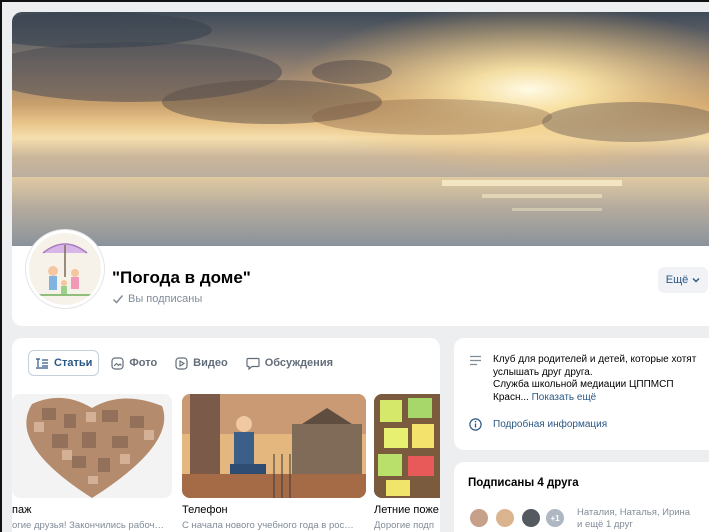  I want to click on tab-photo: Фото, so click(134, 363).